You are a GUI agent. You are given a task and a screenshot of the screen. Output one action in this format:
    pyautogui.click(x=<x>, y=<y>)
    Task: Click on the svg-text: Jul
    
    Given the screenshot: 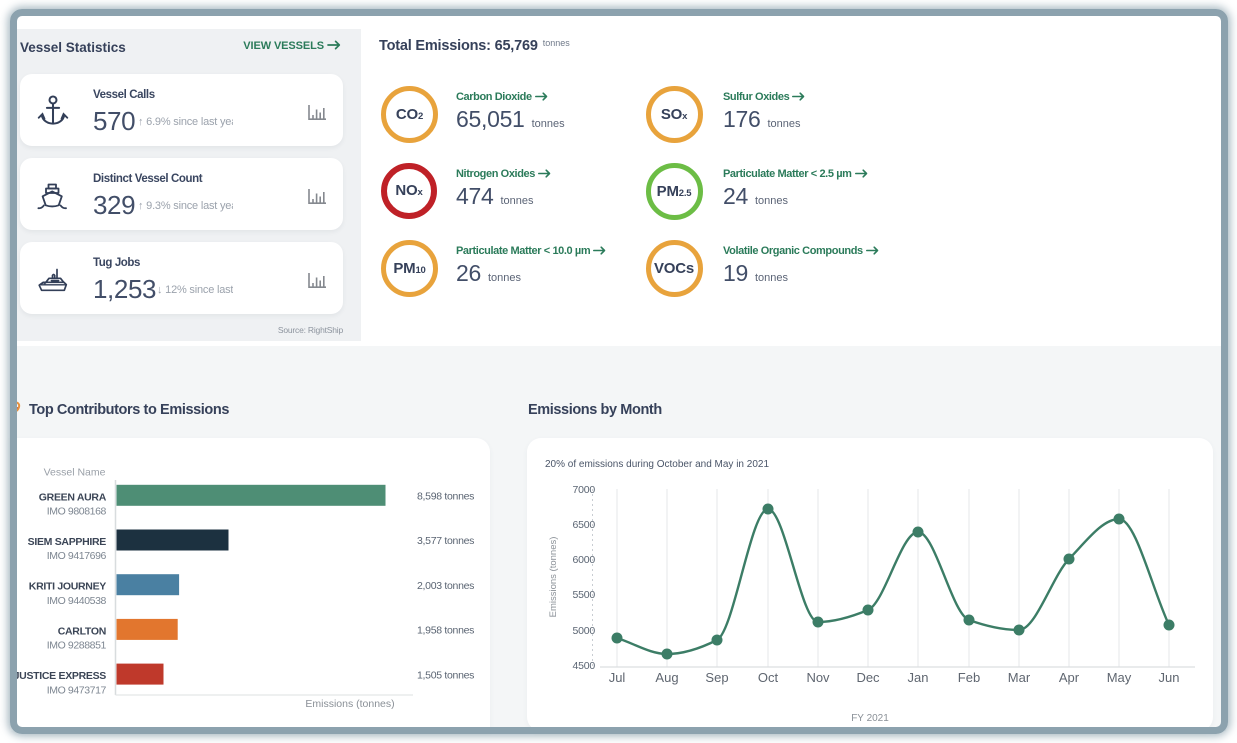 What is the action you would take?
    pyautogui.click(x=617, y=677)
    